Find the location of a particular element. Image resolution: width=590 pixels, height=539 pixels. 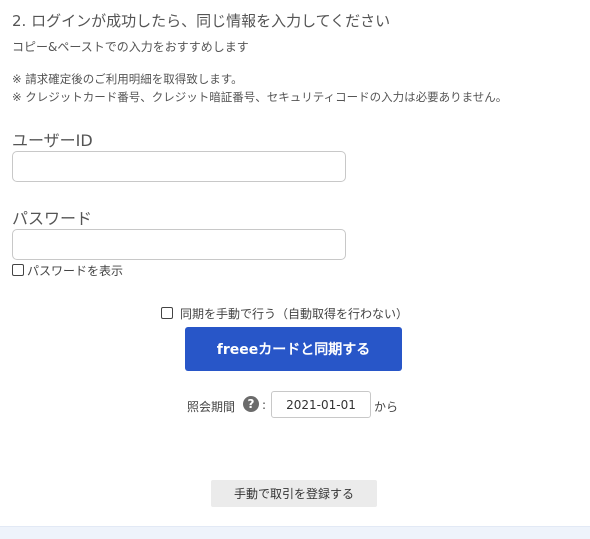

period-colon: : is located at coordinates (264, 405).